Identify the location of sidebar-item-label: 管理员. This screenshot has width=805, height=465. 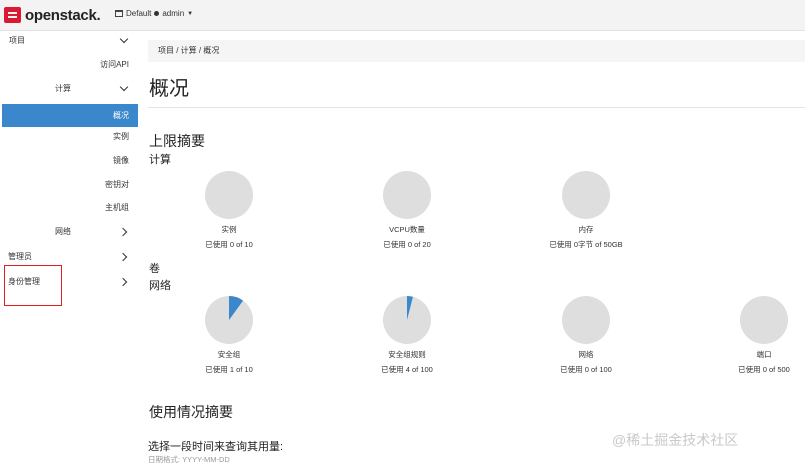
(20, 256).